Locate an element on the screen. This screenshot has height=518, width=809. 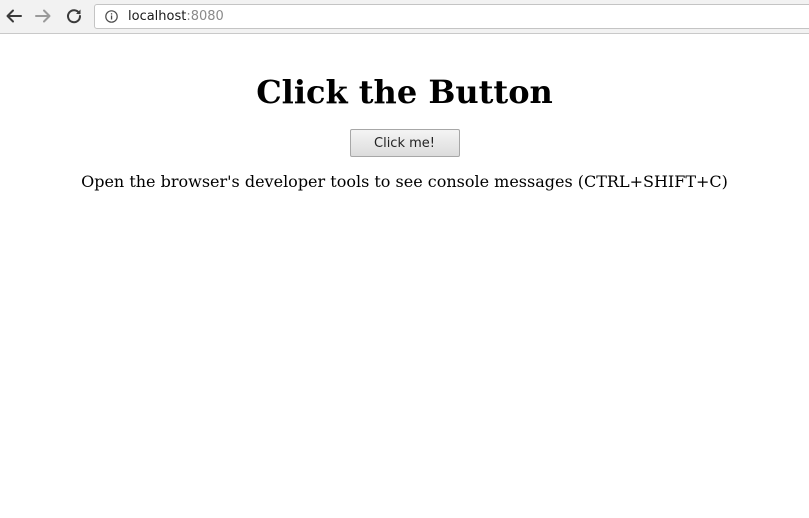
arrow-left-icon is located at coordinates (14, 16).